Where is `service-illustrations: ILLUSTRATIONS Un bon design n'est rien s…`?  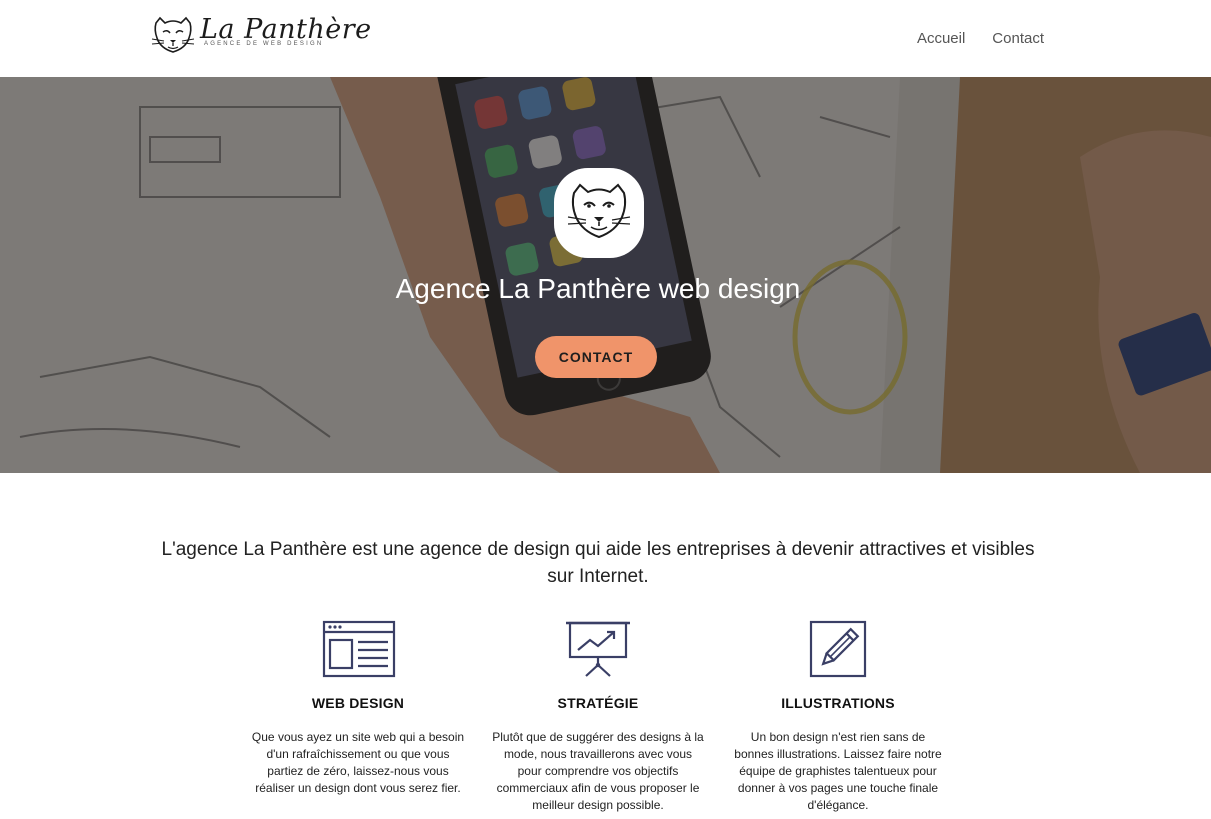 service-illustrations: ILLUSTRATIONS Un bon design n'est rien s… is located at coordinates (838, 717).